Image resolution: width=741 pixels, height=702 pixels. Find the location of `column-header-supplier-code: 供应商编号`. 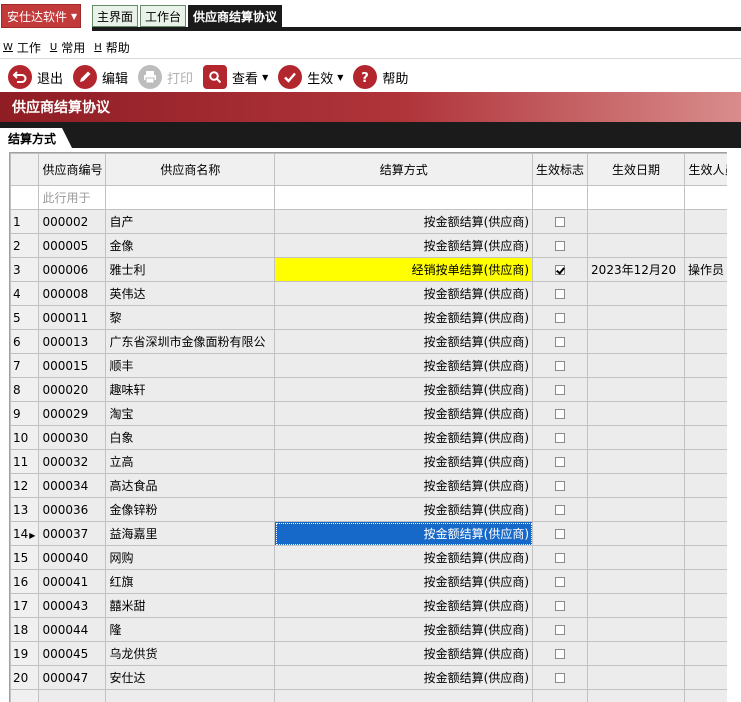

column-header-supplier-code: 供应商编号 is located at coordinates (72, 169).